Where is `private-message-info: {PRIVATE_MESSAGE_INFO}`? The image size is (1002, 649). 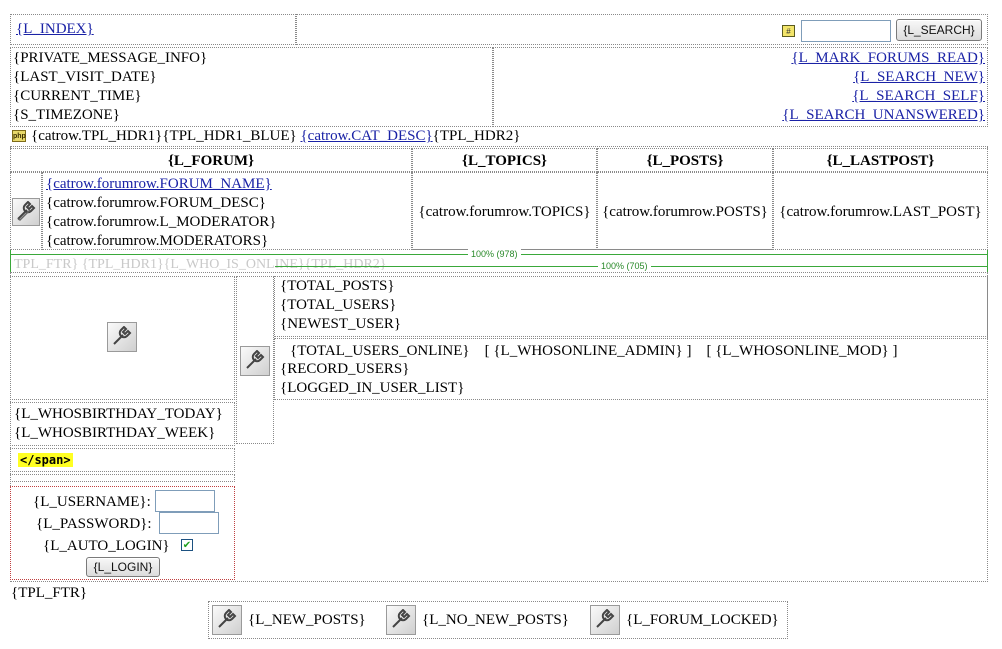 private-message-info: {PRIVATE_MESSAGE_INFO} is located at coordinates (110, 58).